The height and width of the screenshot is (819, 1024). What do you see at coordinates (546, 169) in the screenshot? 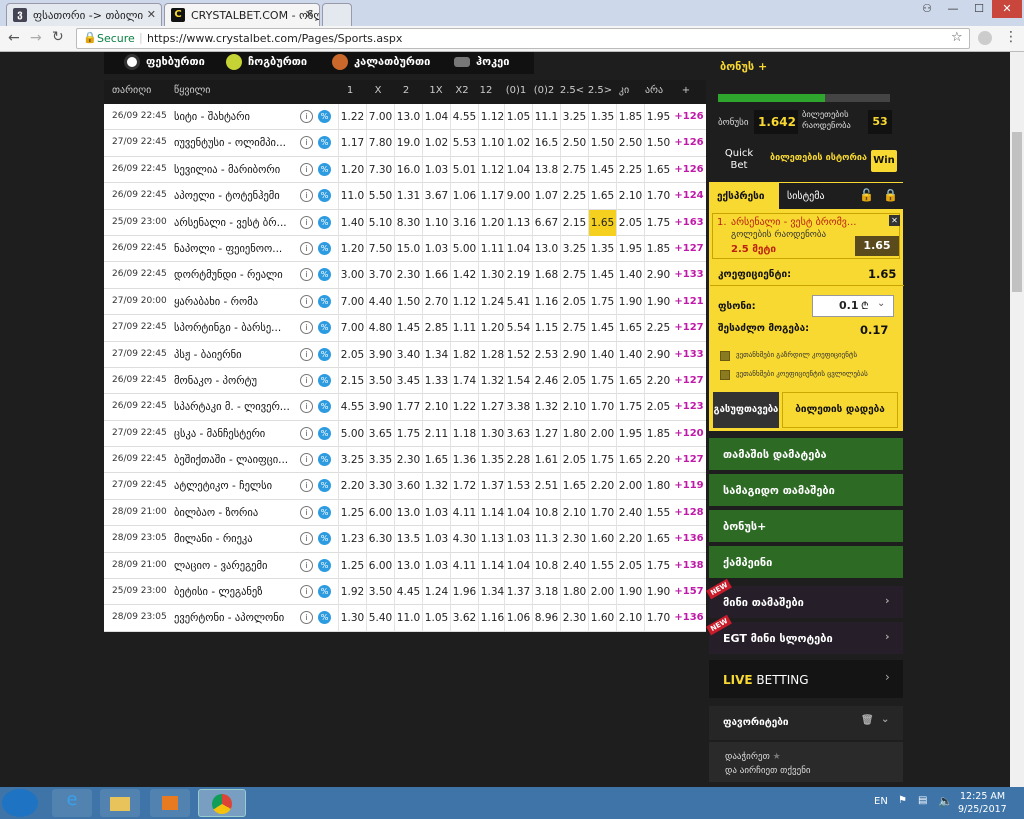
I see `odd-cell: 13.8` at bounding box center [546, 169].